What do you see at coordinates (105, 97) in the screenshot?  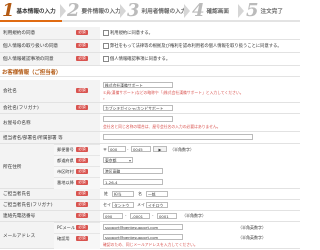 I see `company-hint-2: 。` at bounding box center [105, 97].